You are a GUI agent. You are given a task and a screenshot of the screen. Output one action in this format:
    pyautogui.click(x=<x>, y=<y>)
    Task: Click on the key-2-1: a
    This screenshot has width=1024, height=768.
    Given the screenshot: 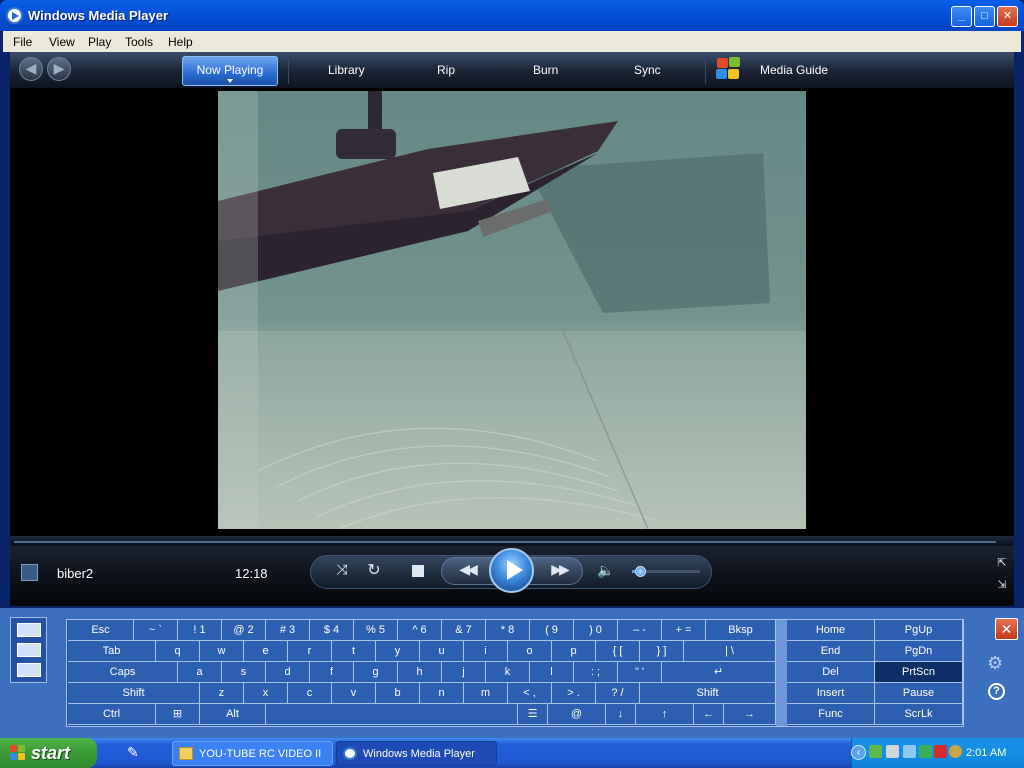 What is the action you would take?
    pyautogui.click(x=200, y=672)
    